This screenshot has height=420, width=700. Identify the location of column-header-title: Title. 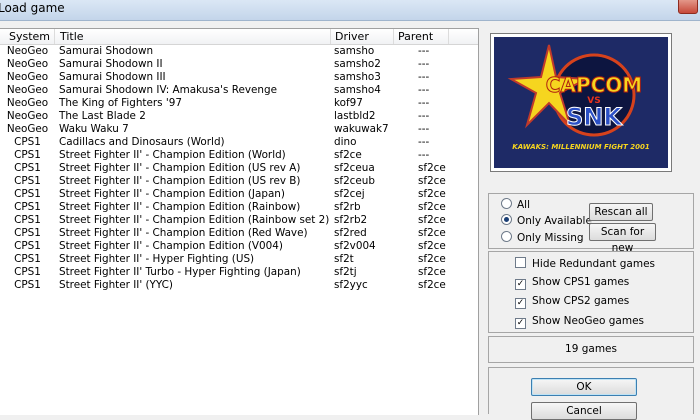
(193, 36).